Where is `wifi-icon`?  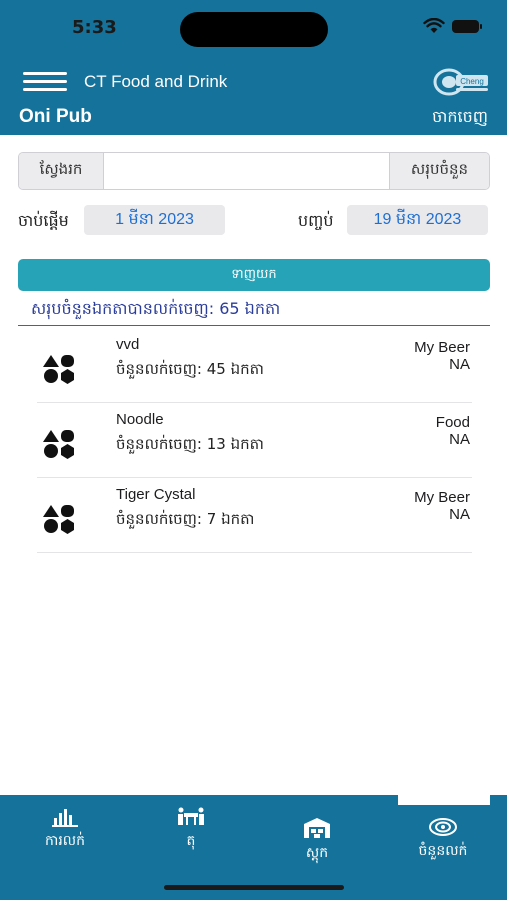 wifi-icon is located at coordinates (434, 25).